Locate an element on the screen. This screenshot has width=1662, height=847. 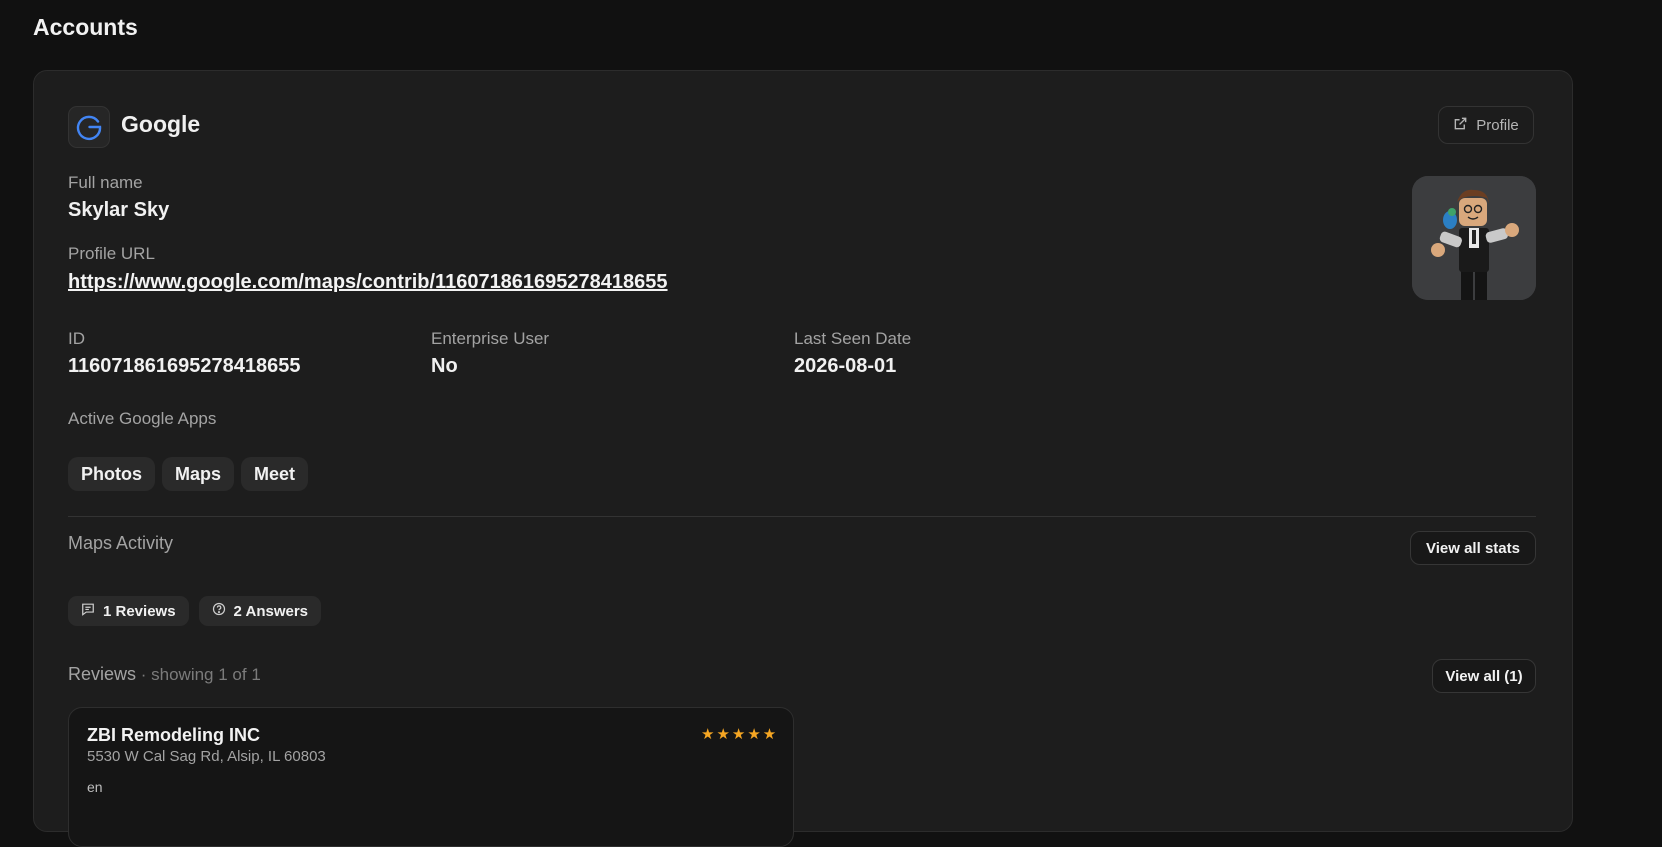
avatar is located at coordinates (1474, 238).